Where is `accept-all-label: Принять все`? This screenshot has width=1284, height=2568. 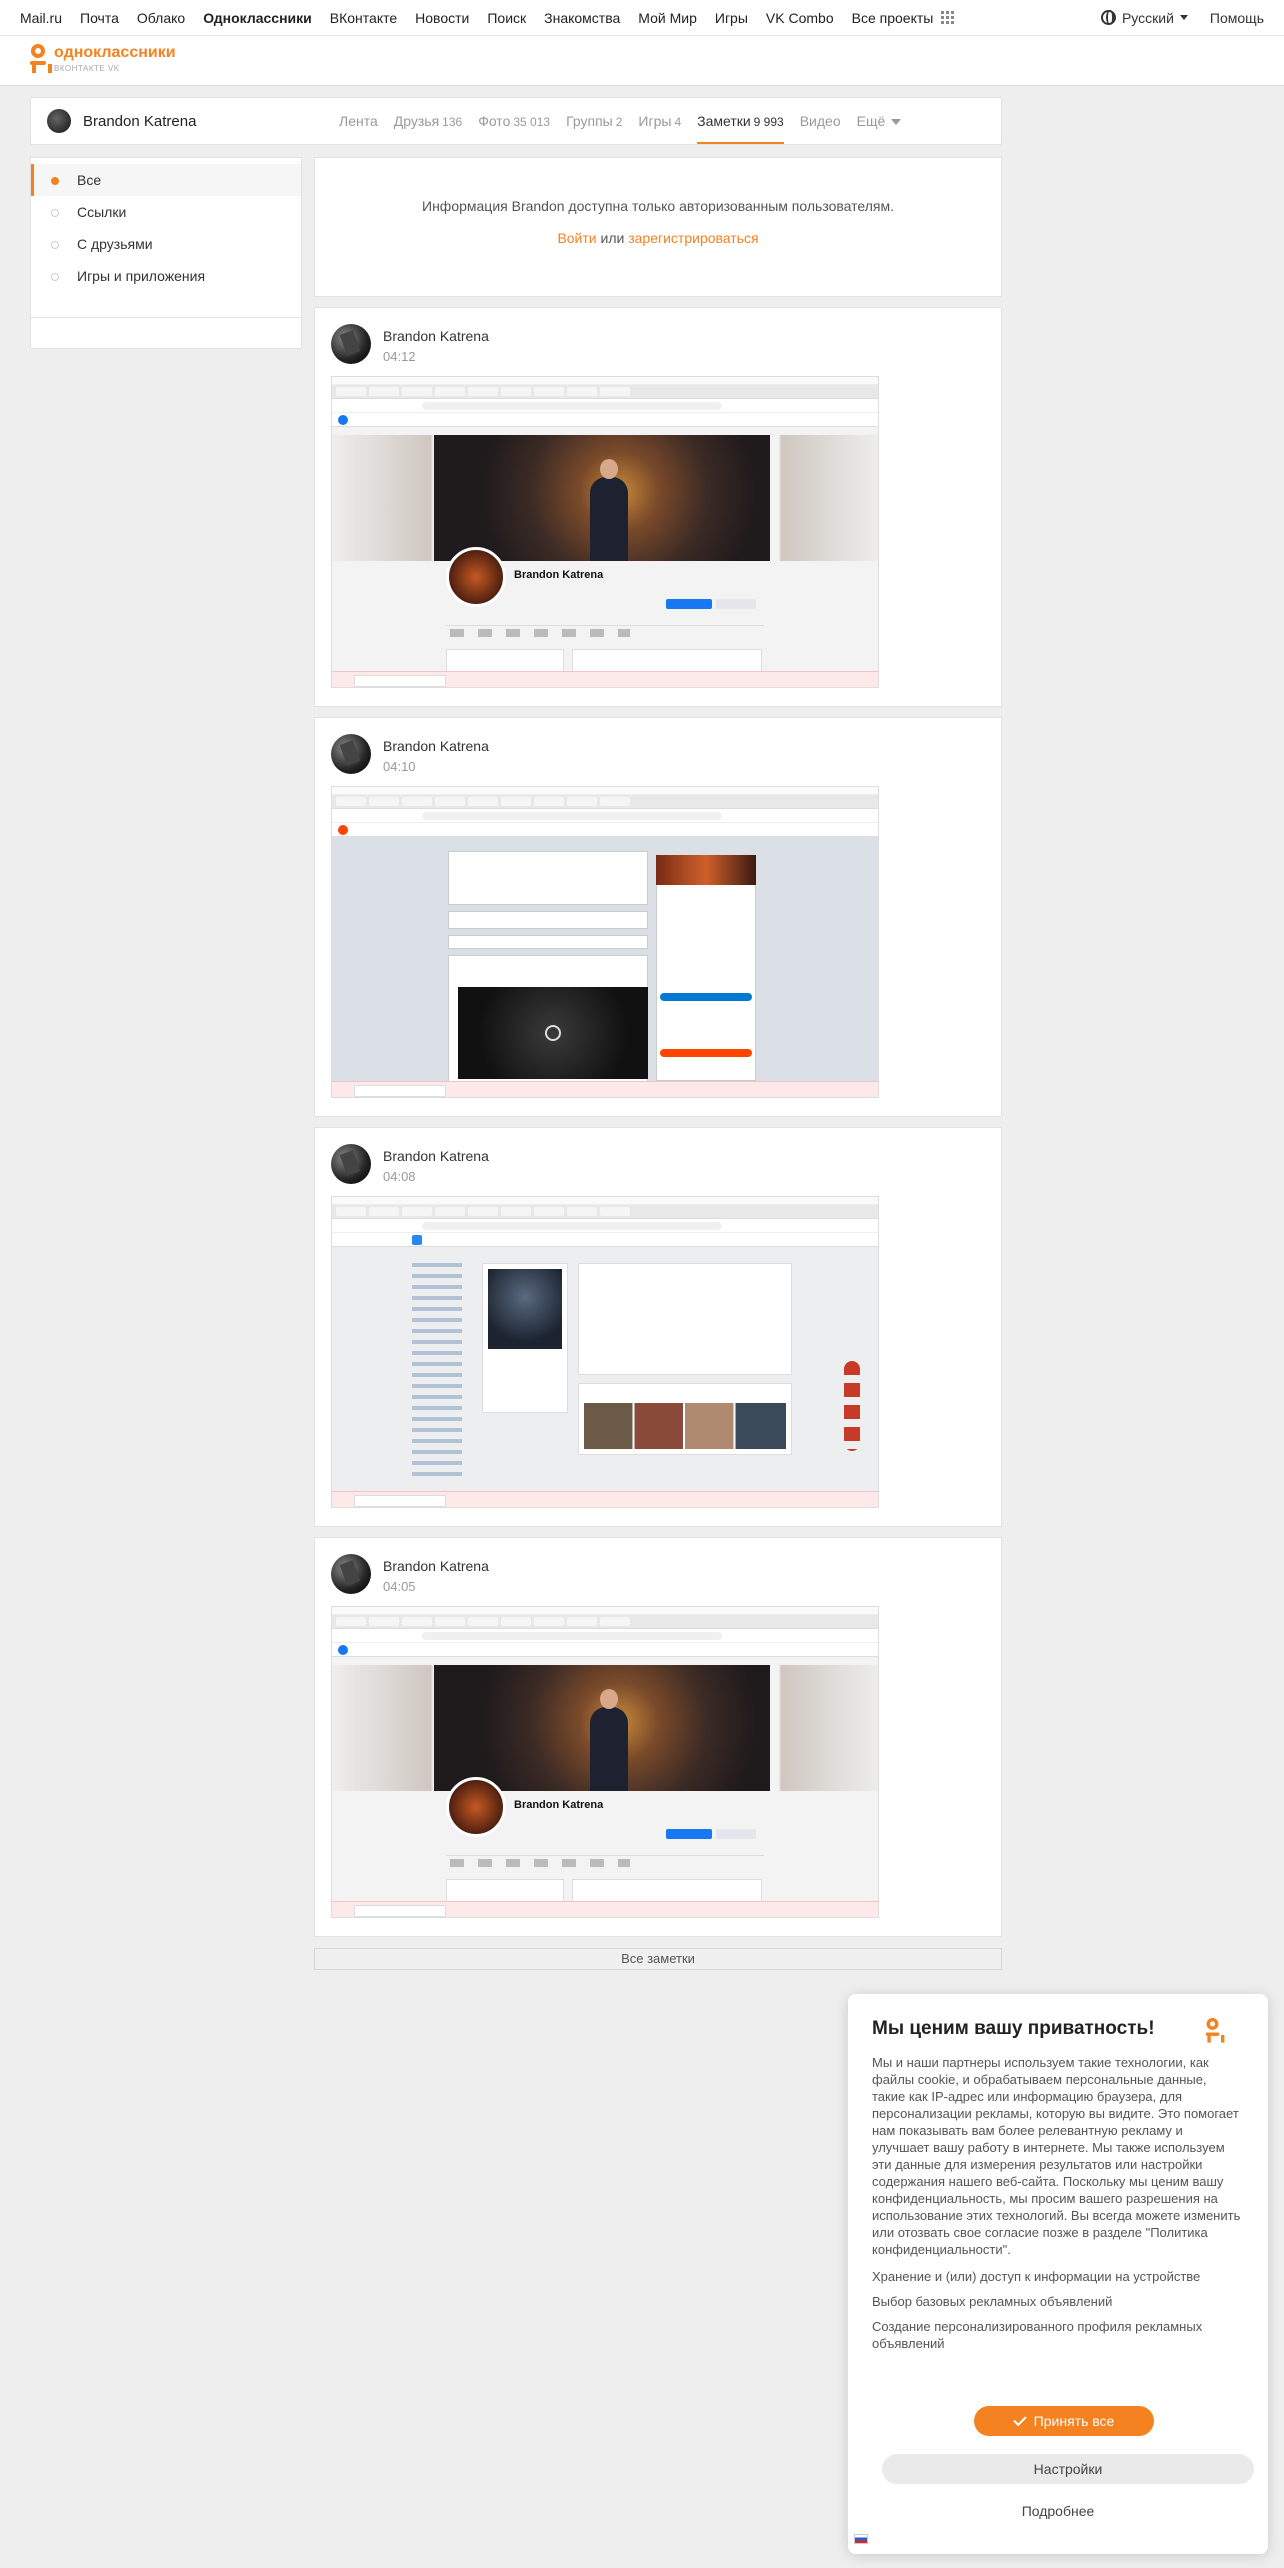 accept-all-label: Принять все is located at coordinates (1074, 2421).